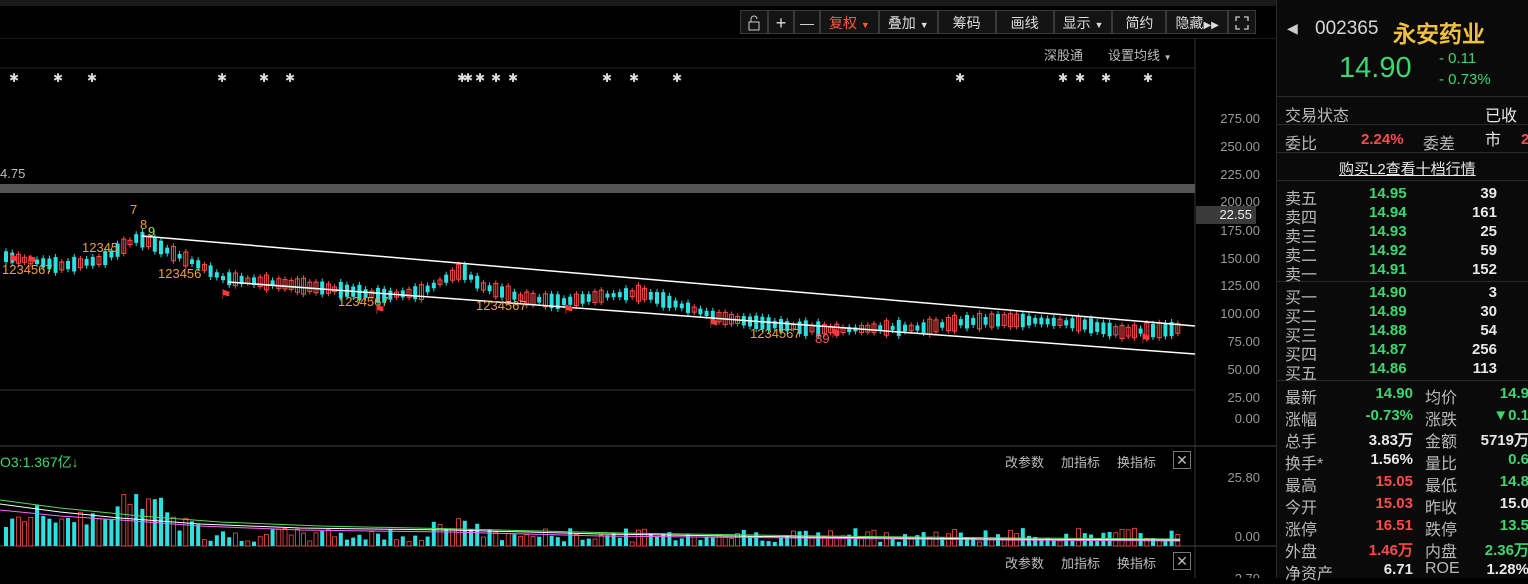  I want to click on yincang-button: 隐藏▶▶, so click(1197, 22).